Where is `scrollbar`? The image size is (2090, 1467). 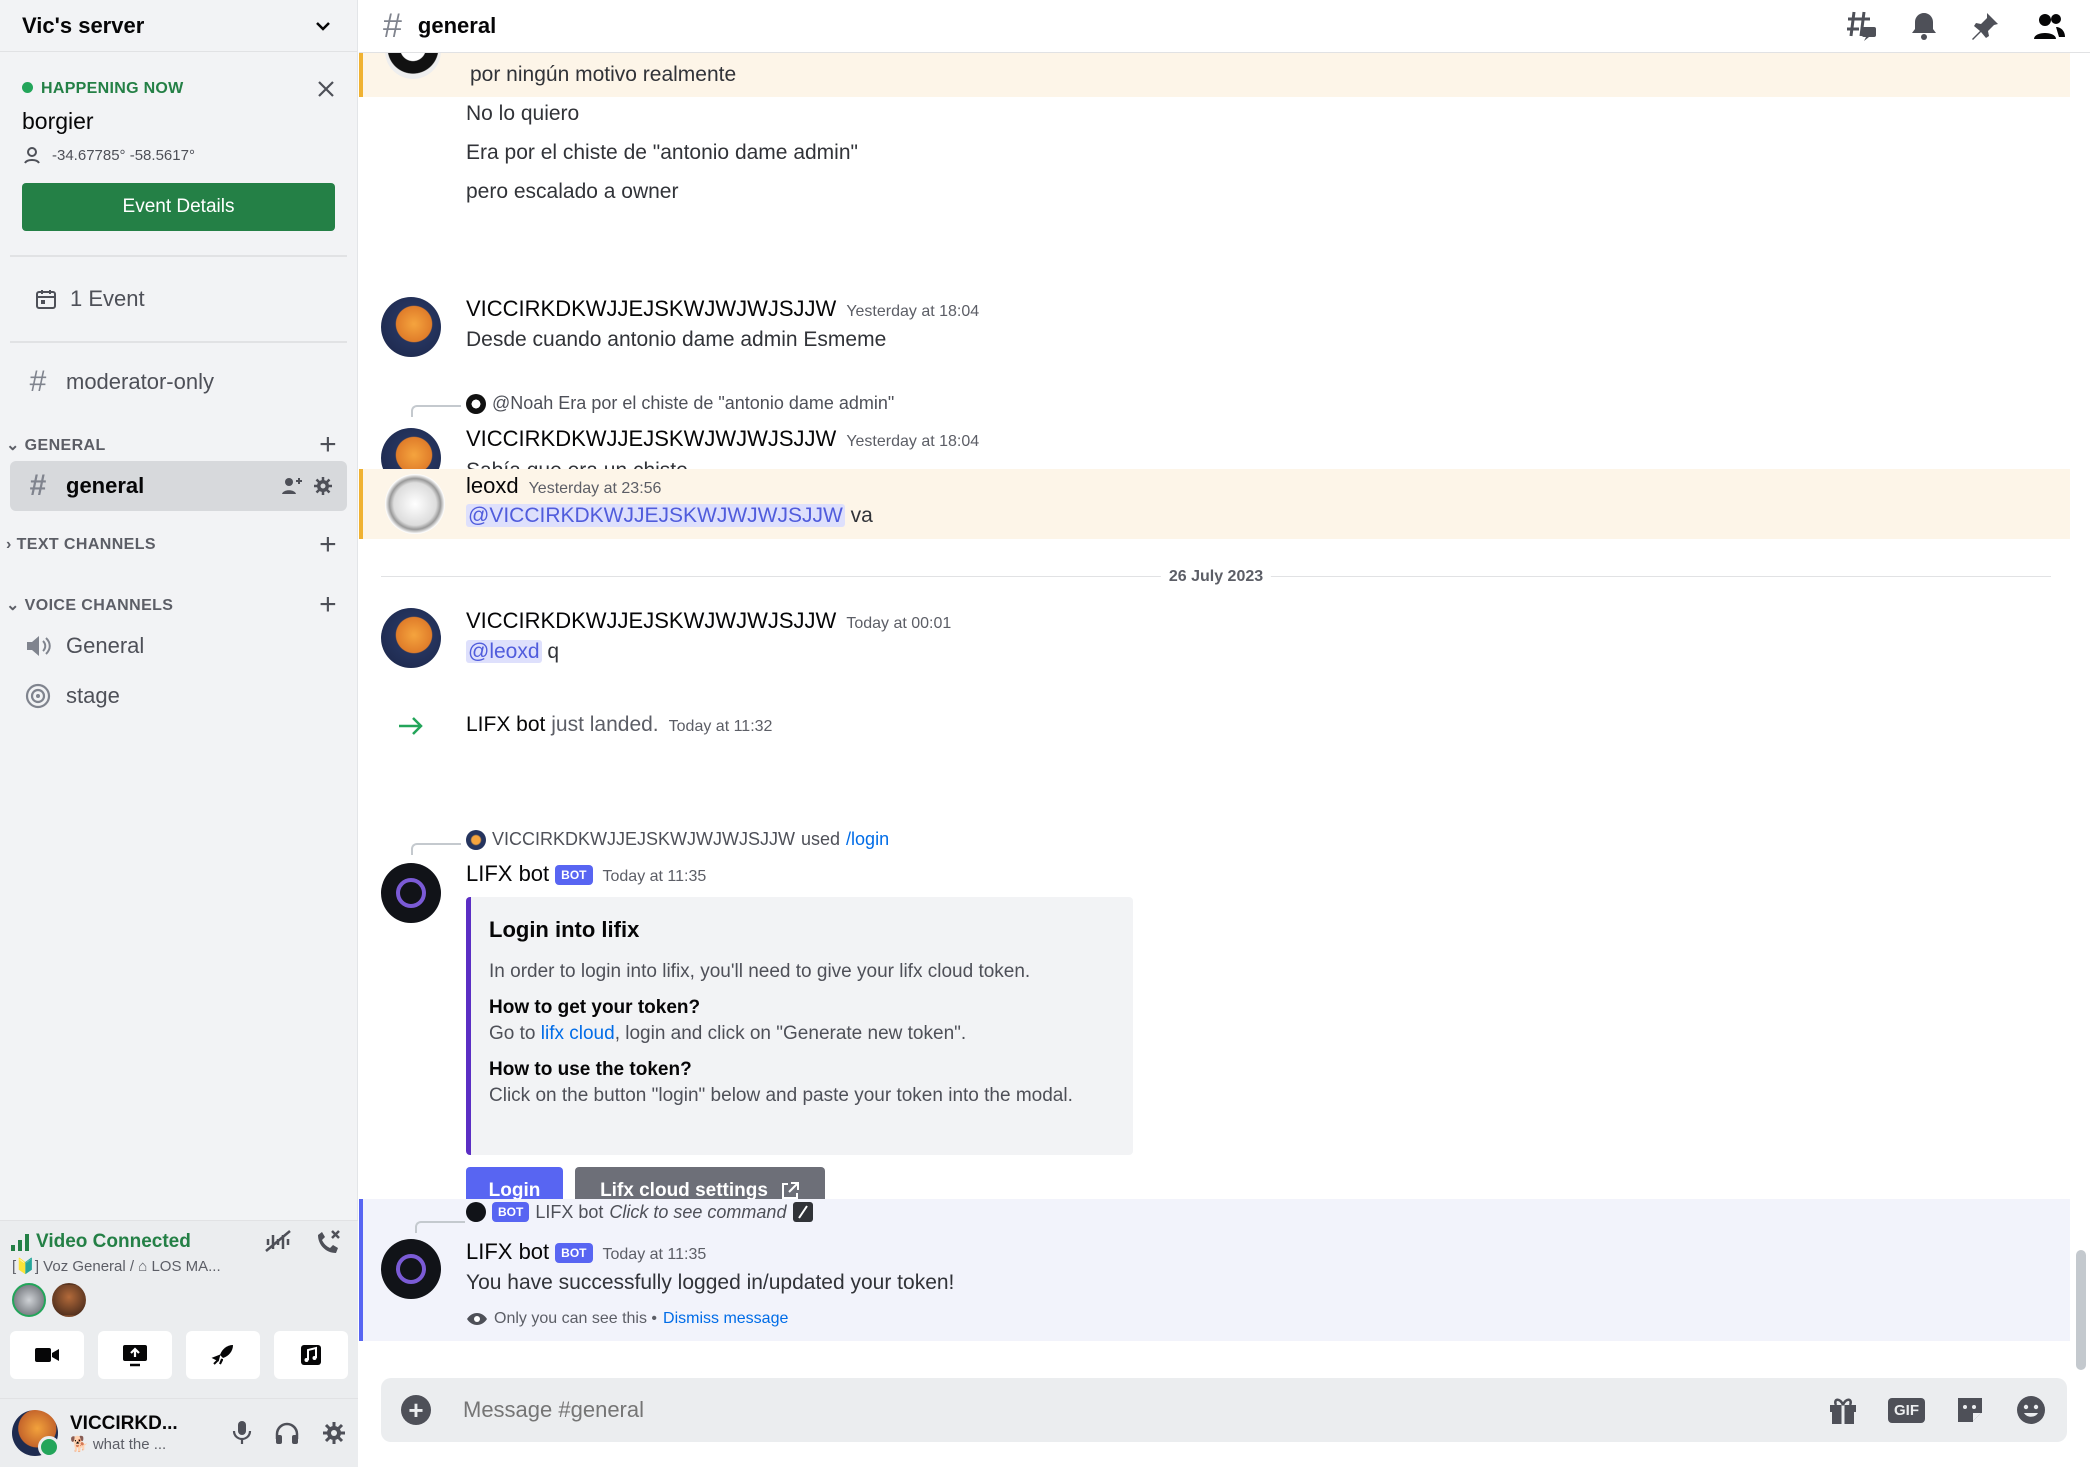
scrollbar is located at coordinates (2081, 715).